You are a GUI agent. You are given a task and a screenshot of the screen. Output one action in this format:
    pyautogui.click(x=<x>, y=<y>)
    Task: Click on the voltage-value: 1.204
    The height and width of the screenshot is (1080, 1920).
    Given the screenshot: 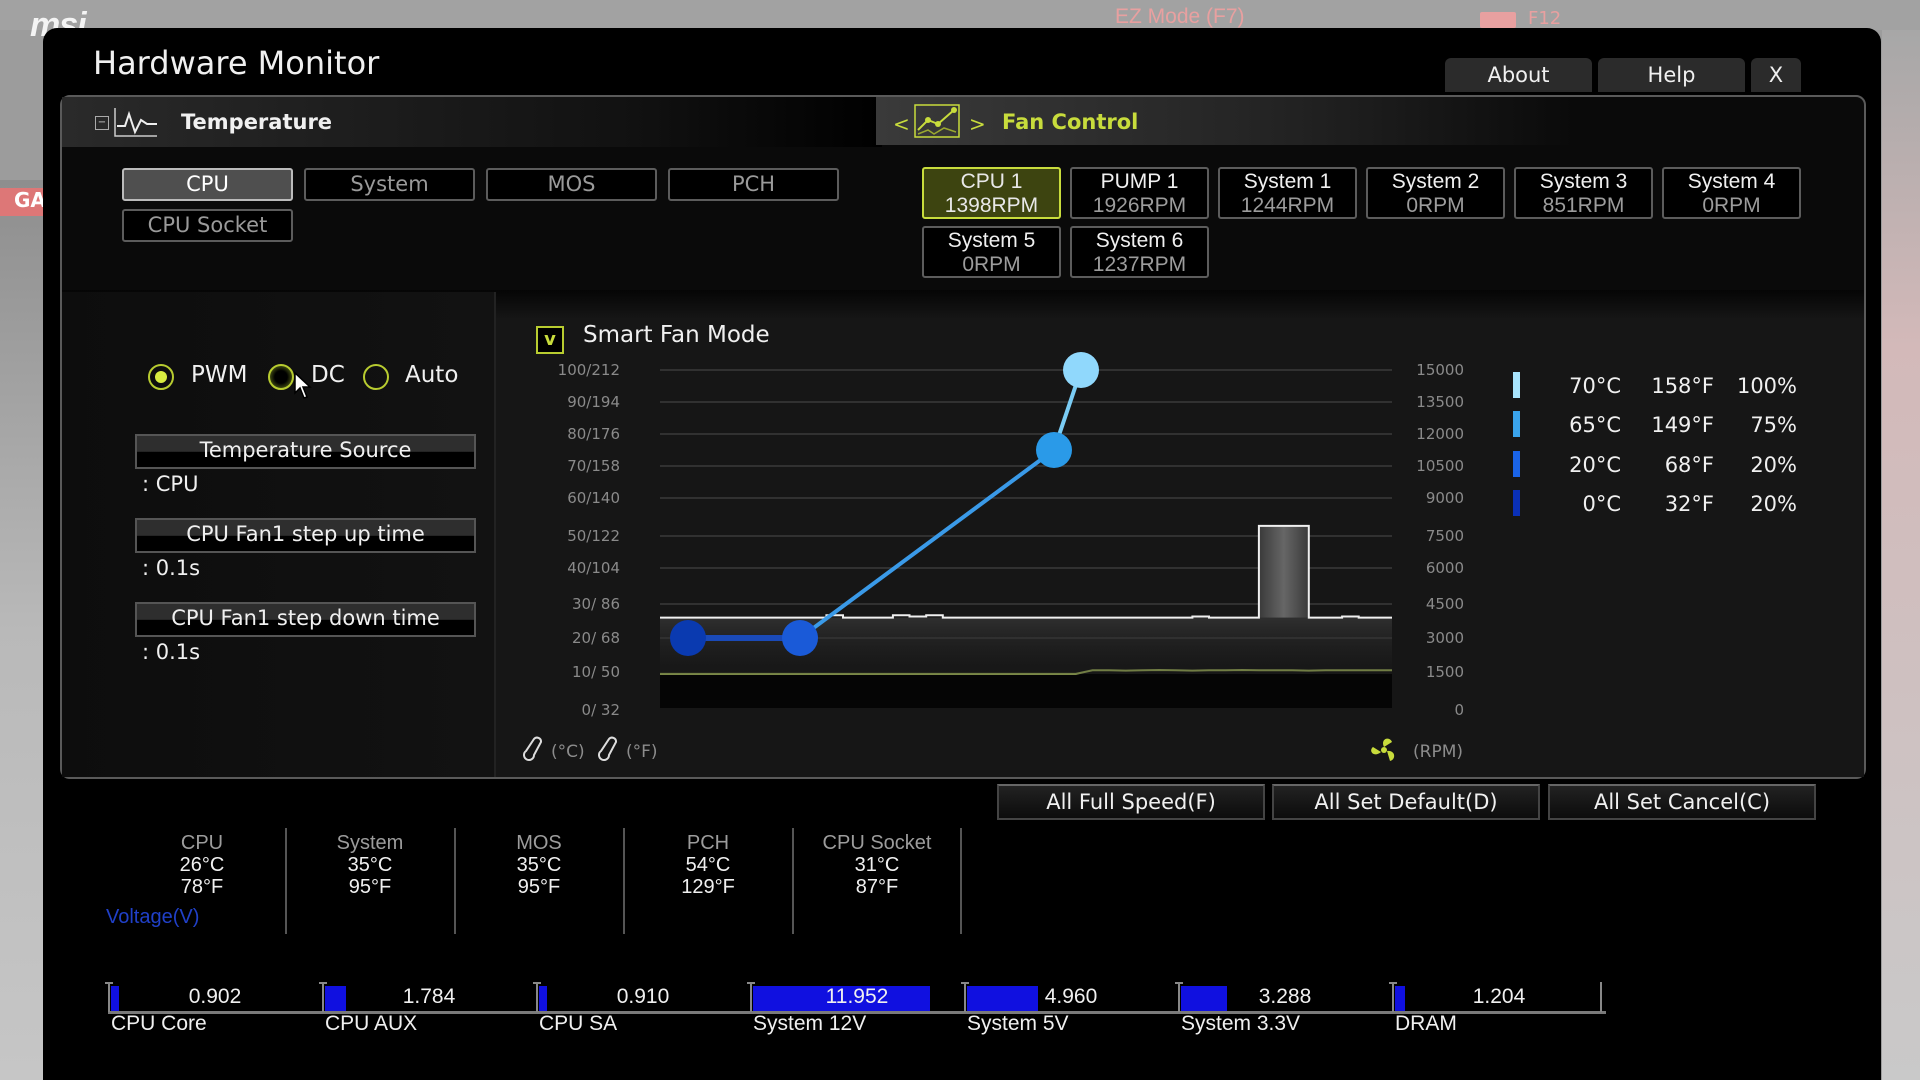 What is the action you would take?
    pyautogui.click(x=1499, y=996)
    